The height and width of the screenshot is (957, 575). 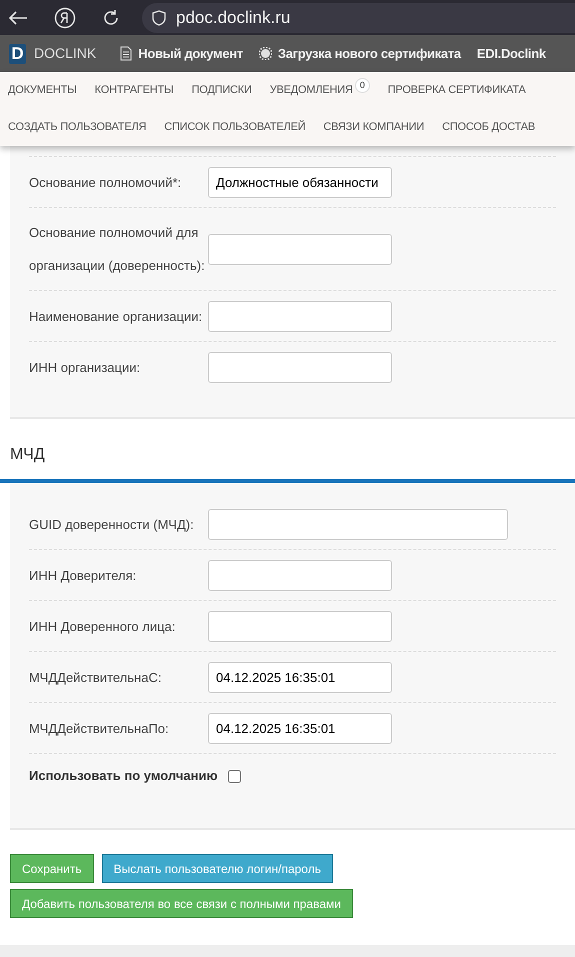 I want to click on nav-link: ПОДПИСКИ, so click(x=222, y=90).